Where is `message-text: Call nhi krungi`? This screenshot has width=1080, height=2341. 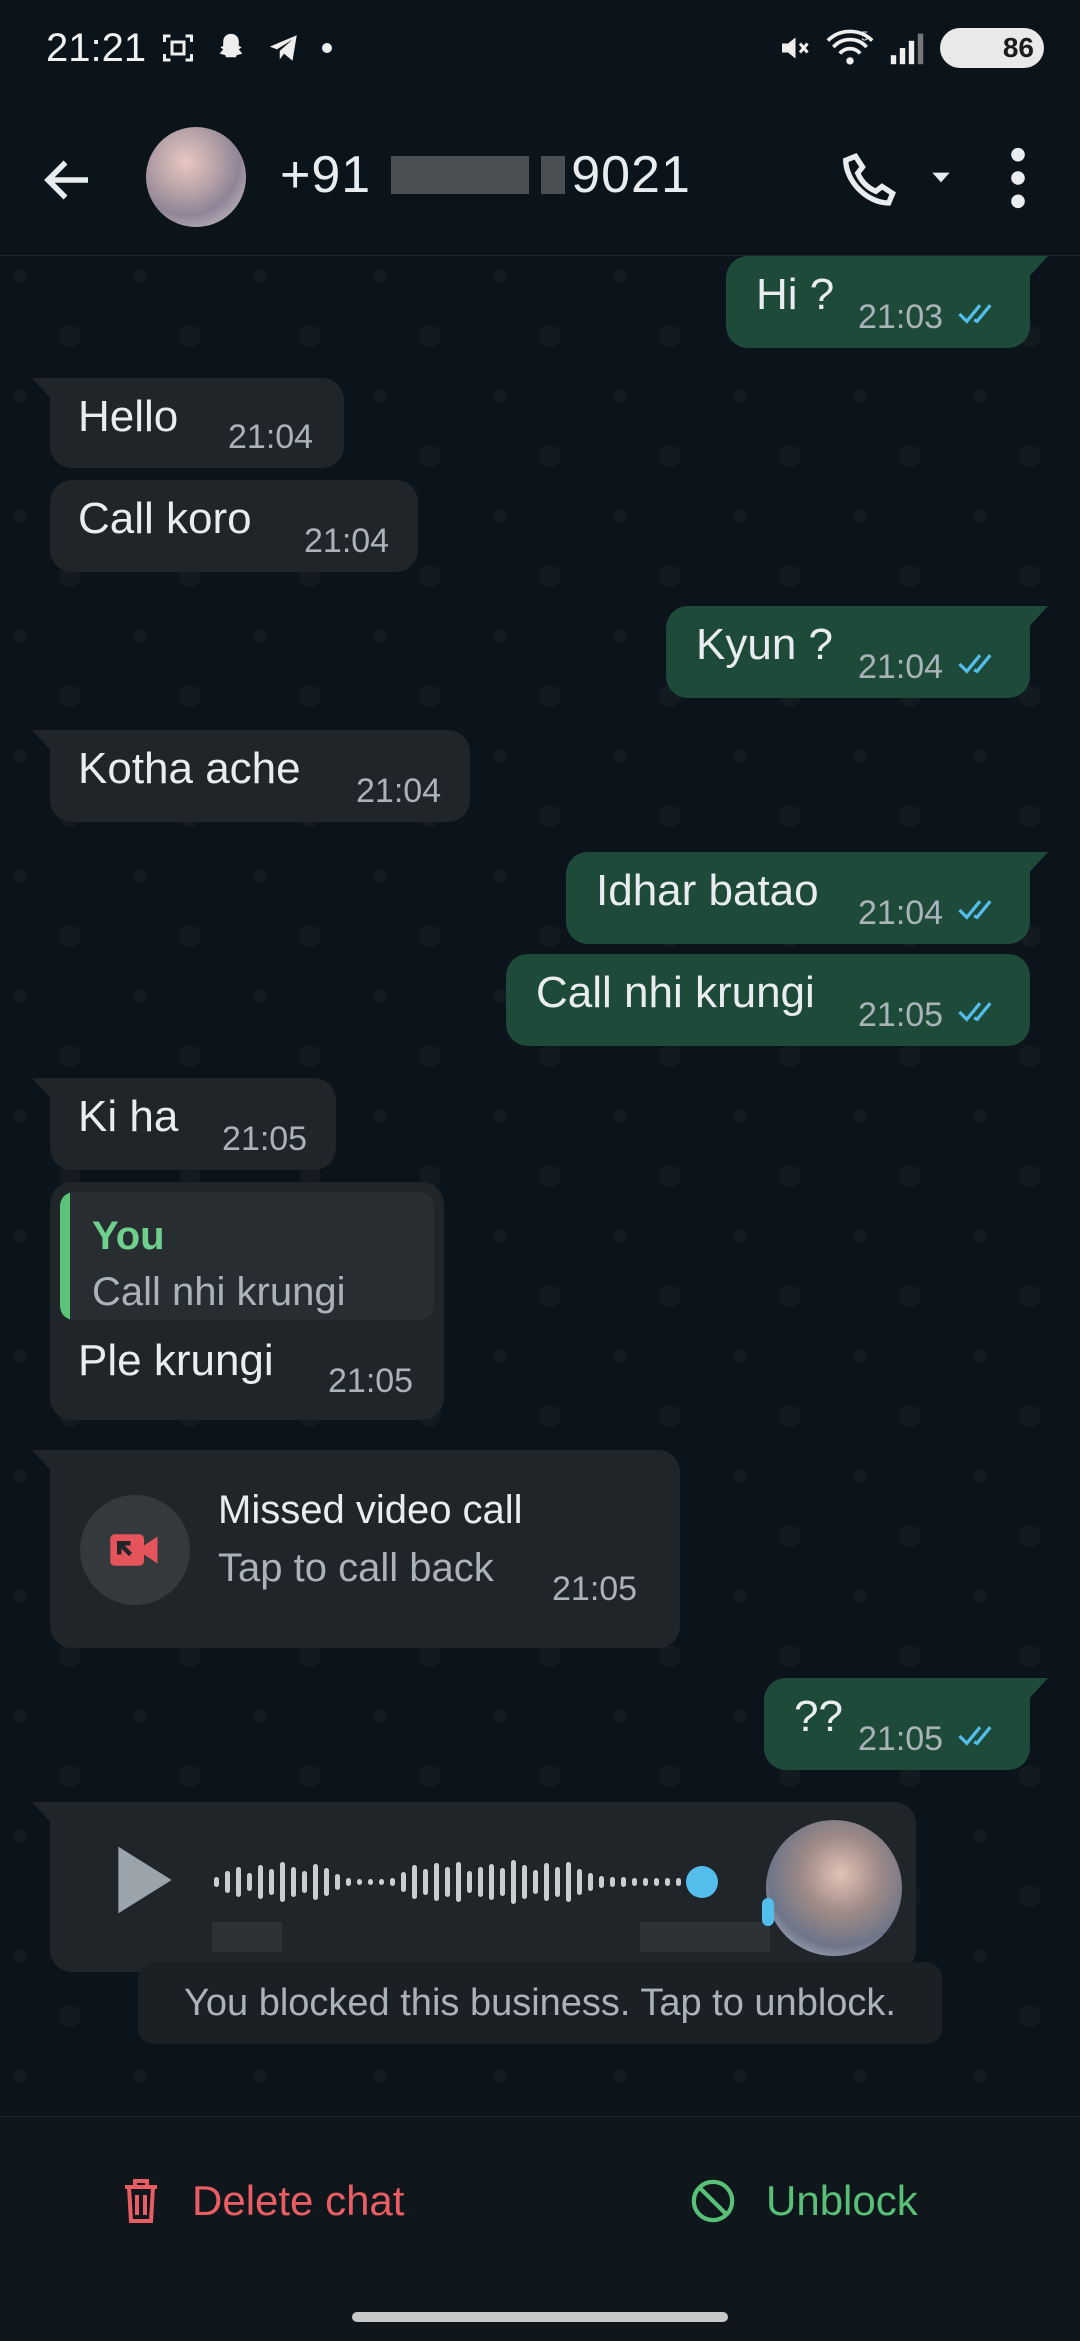
message-text: Call nhi krungi is located at coordinates (675, 992).